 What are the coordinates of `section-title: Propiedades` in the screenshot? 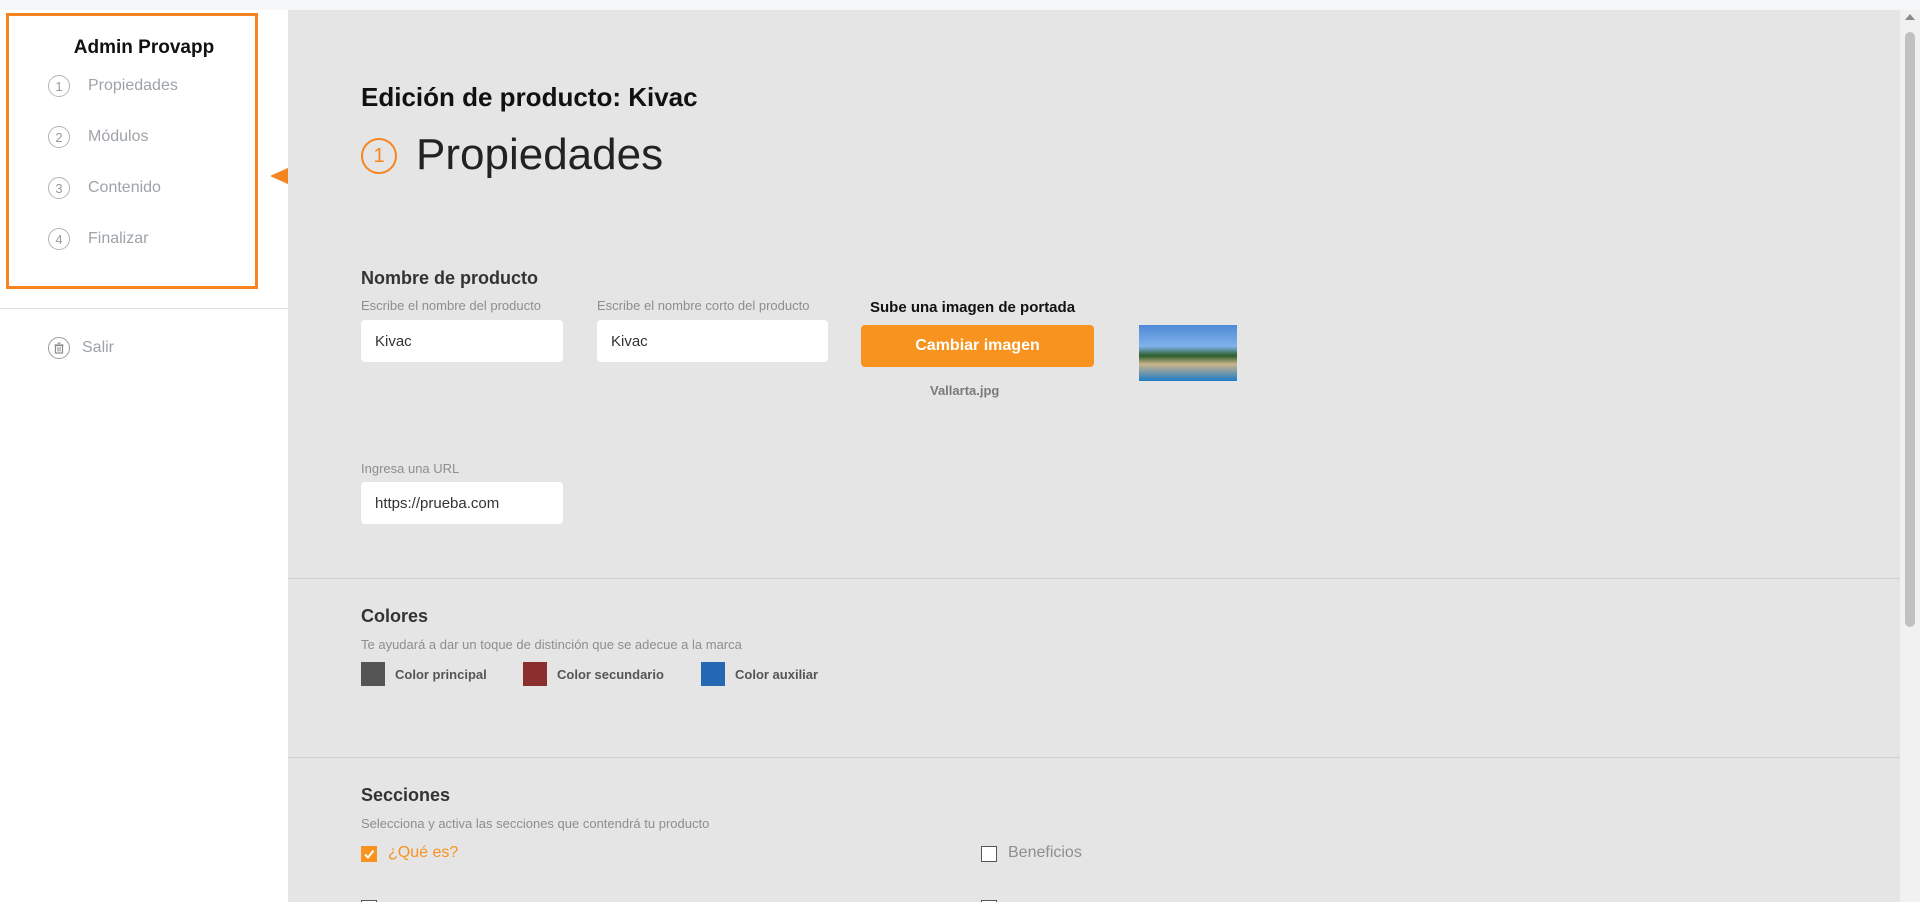 It's located at (540, 154).